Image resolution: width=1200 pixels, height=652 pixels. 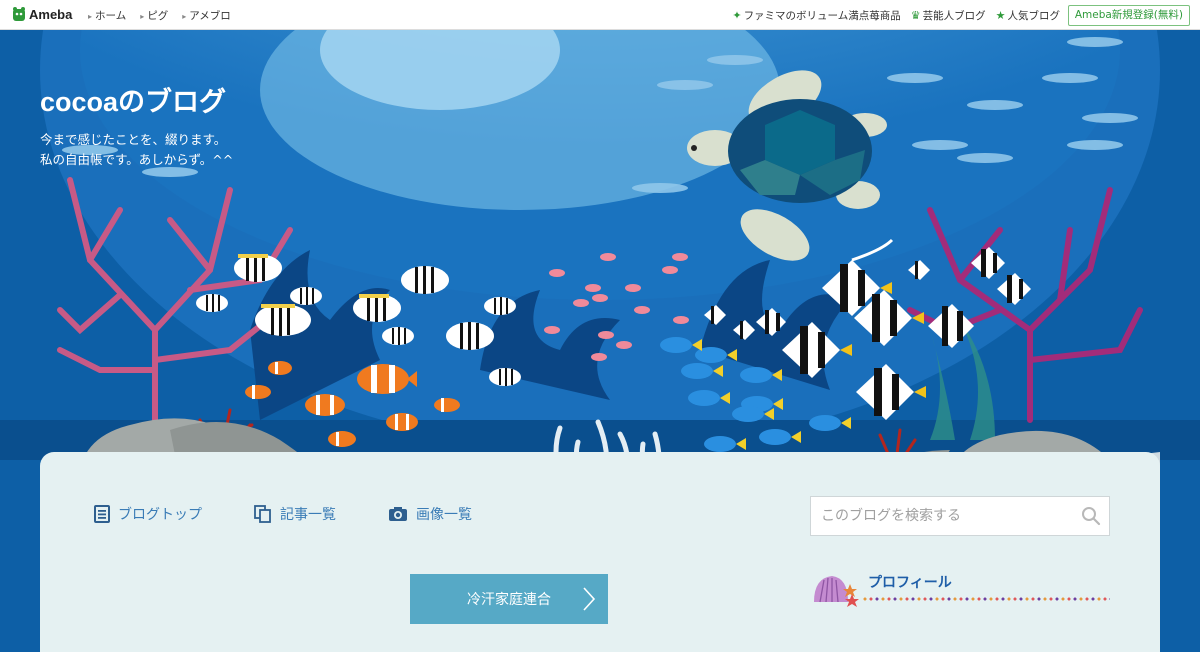 I want to click on ameba-logo: Ameba, so click(x=42, y=14).